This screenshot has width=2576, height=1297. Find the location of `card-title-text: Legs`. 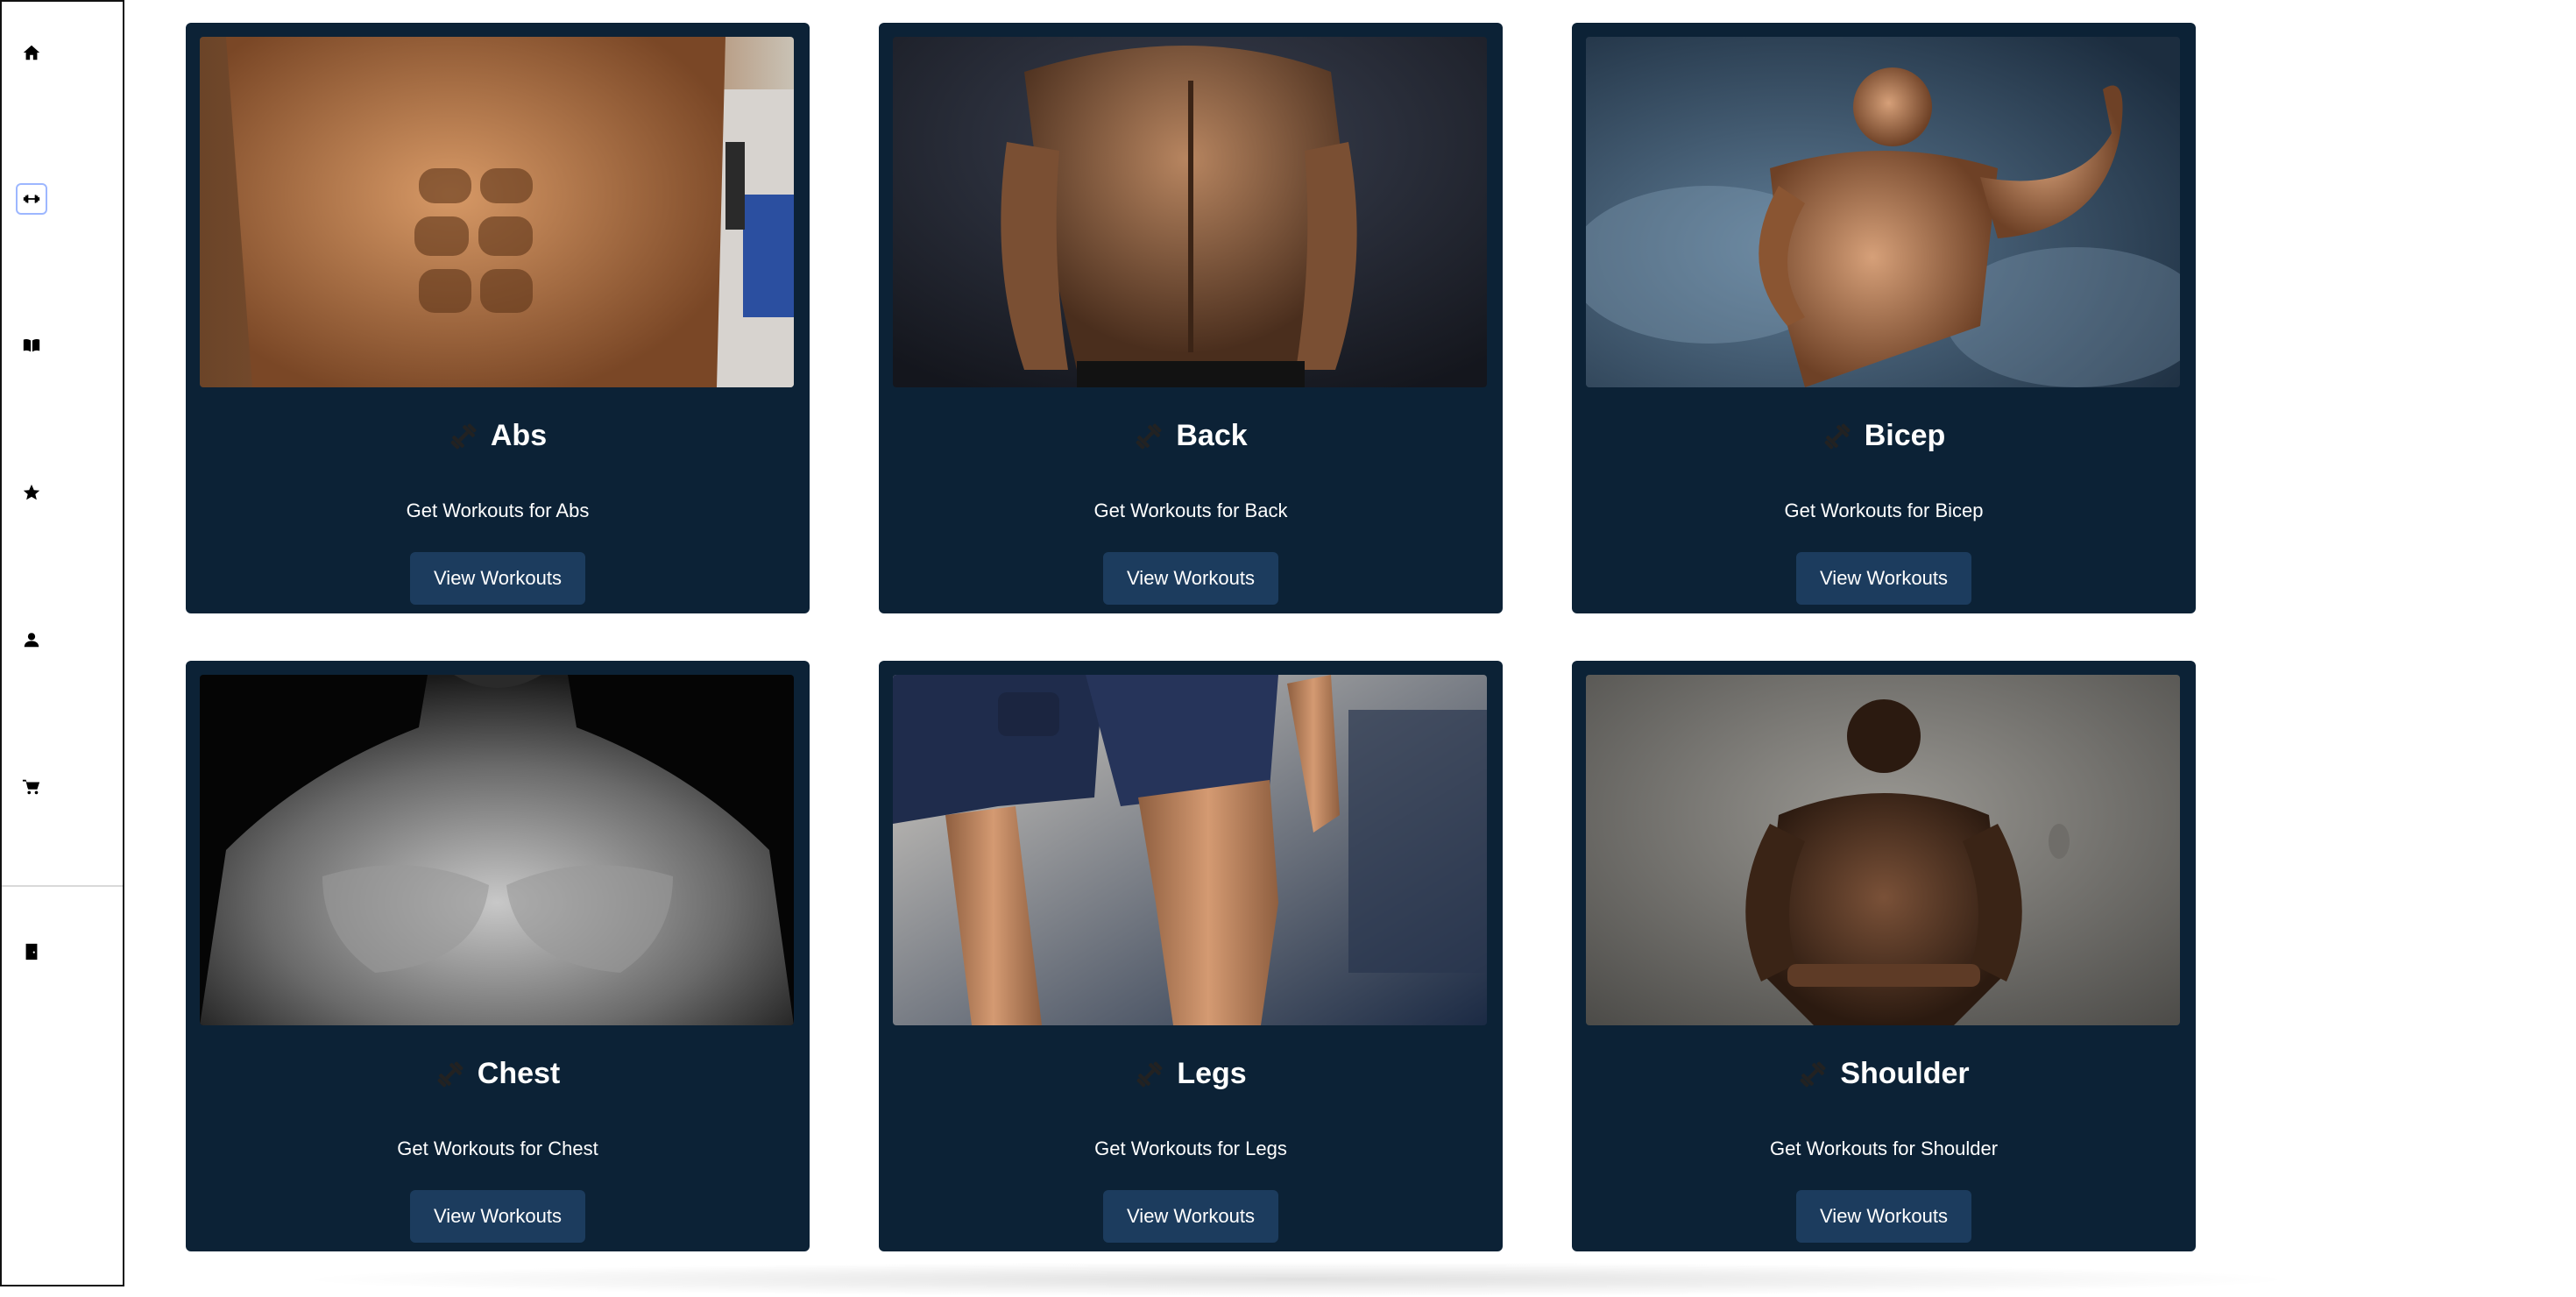

card-title-text: Legs is located at coordinates (1212, 1073).